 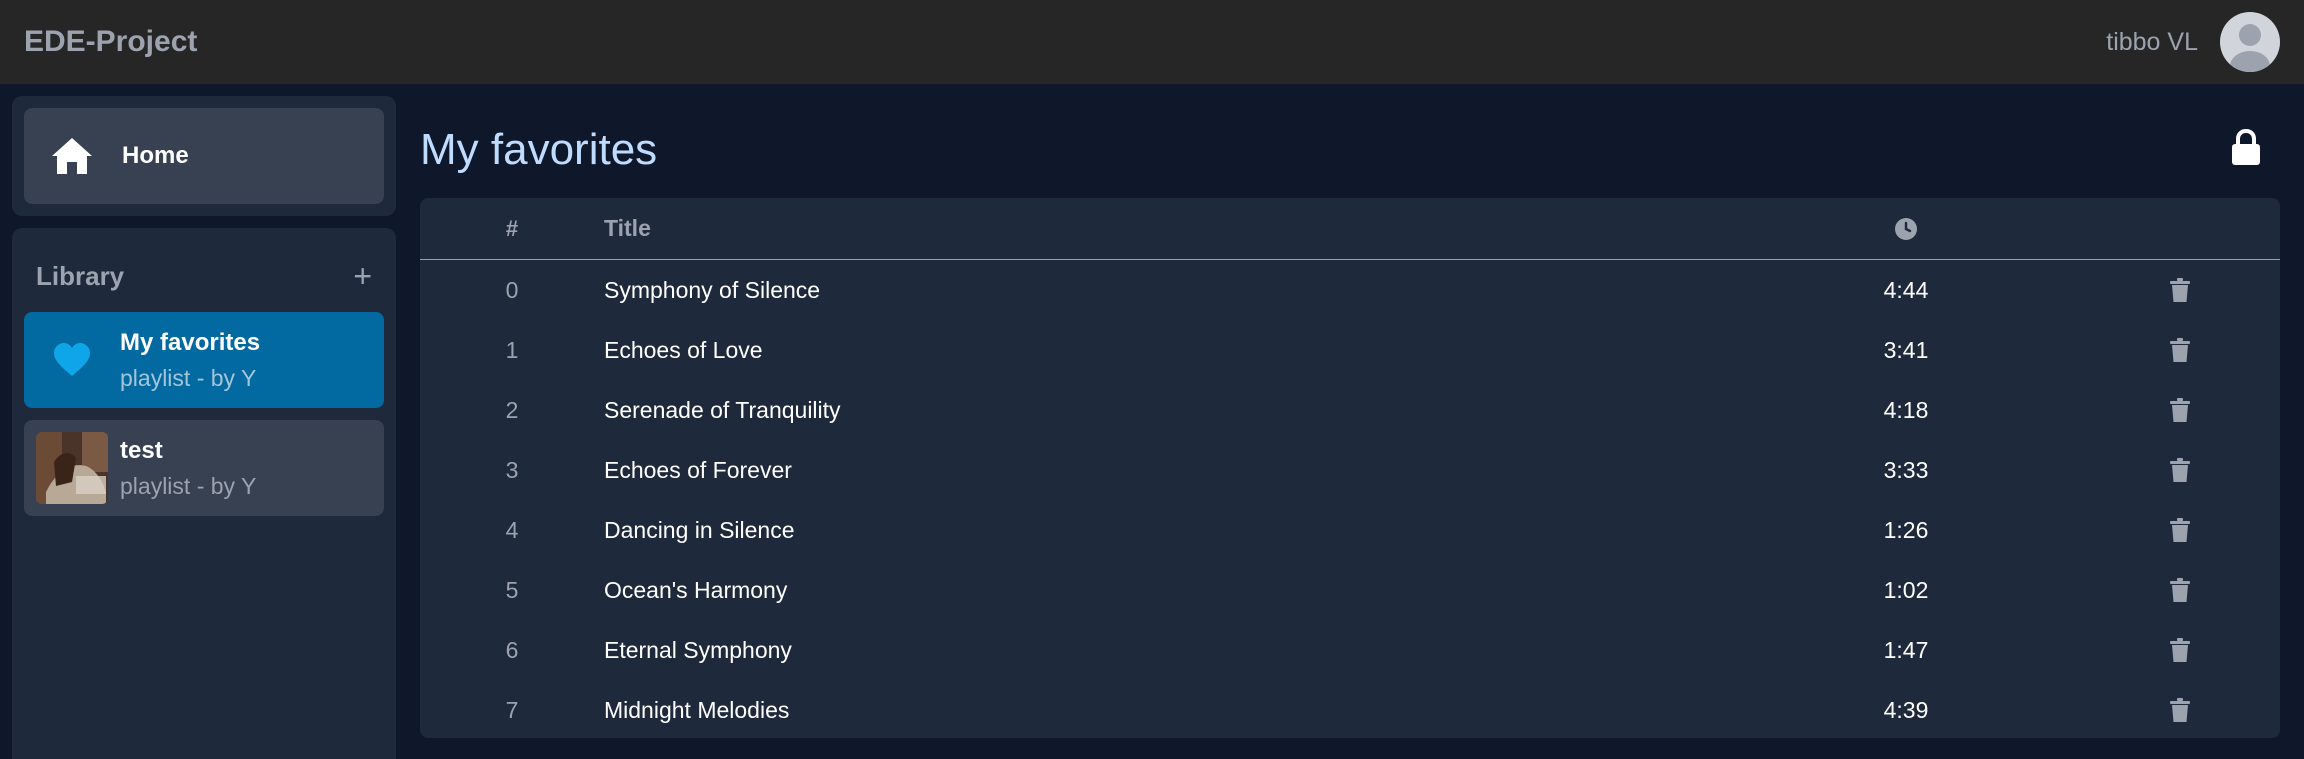 I want to click on table-row: 3 Echoes of Forever 3:33, so click(x=1350, y=470).